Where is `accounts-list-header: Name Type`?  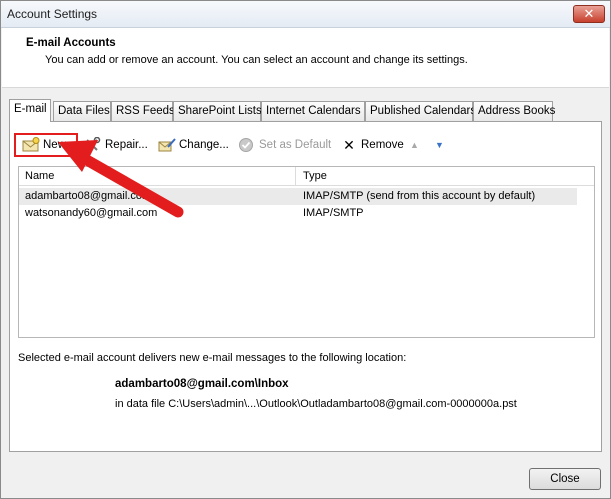
accounts-list-header: Name Type is located at coordinates (306, 176).